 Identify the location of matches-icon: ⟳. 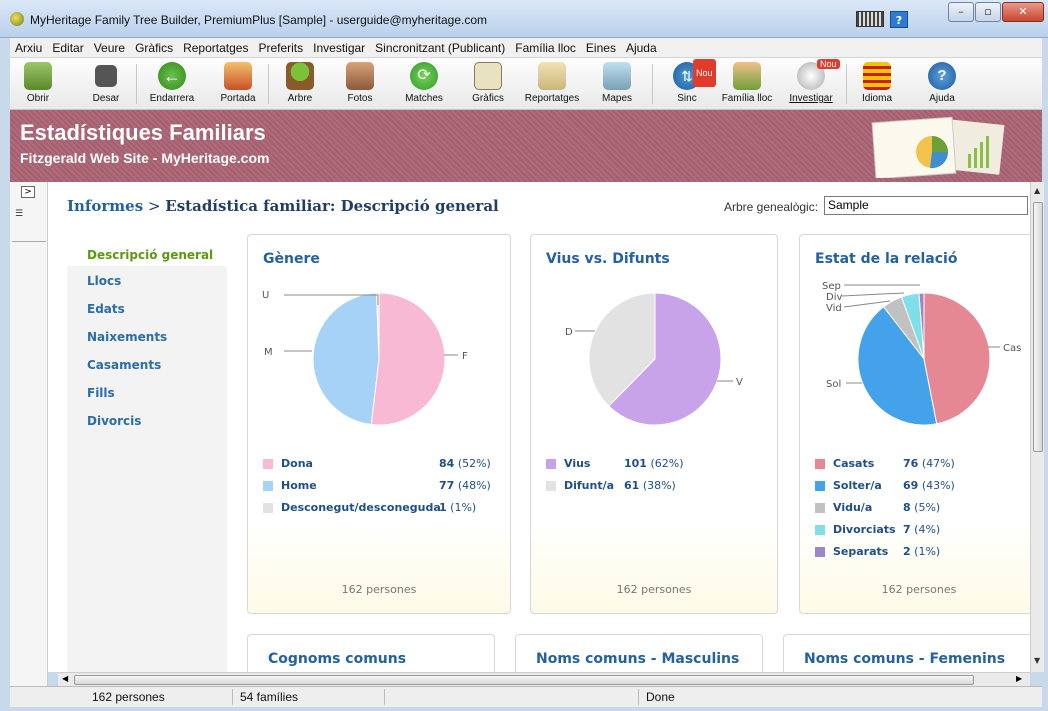
(424, 76).